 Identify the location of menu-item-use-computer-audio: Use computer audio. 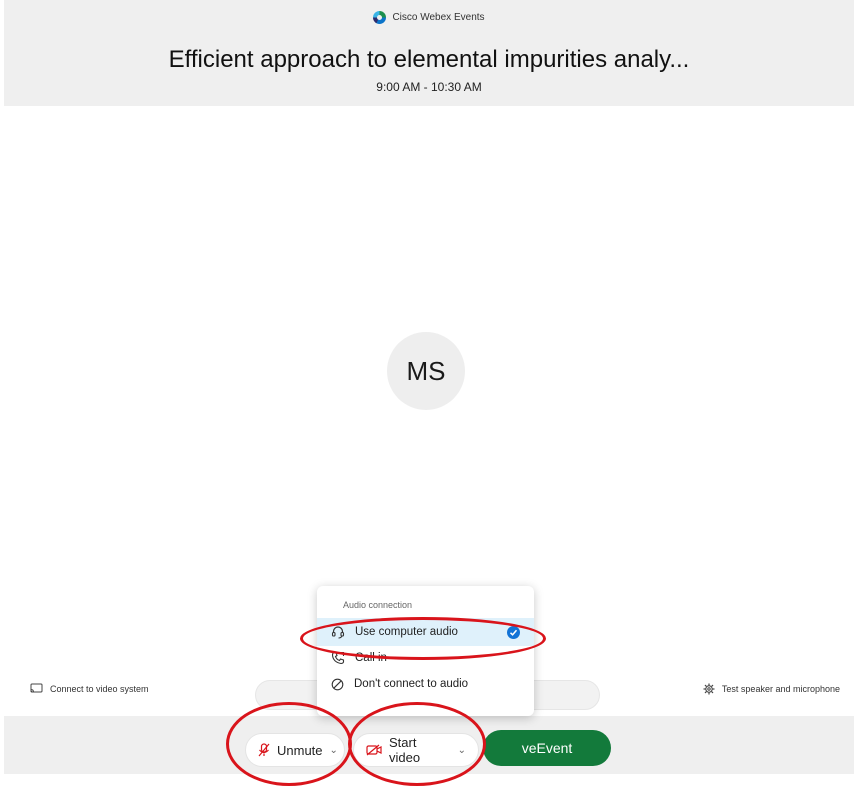
(425, 632).